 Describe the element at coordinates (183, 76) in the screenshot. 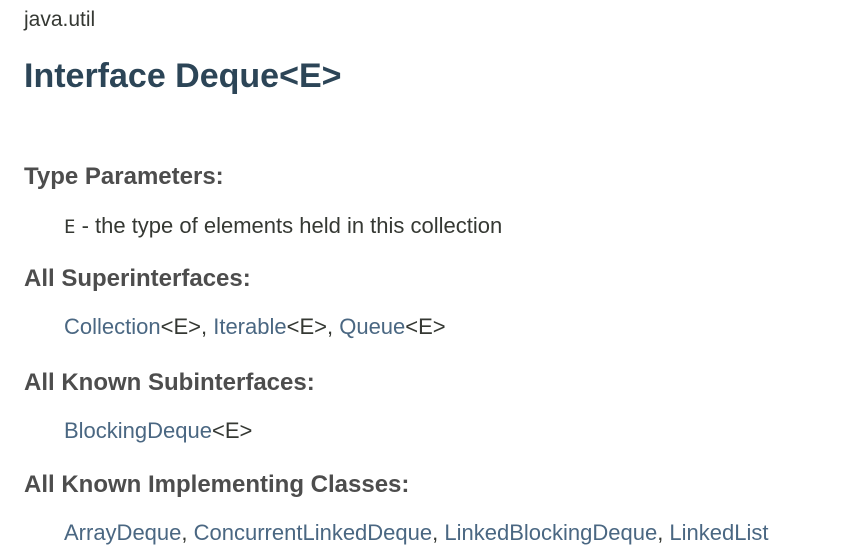

I see `page-title: Interface Deque<E>` at that location.